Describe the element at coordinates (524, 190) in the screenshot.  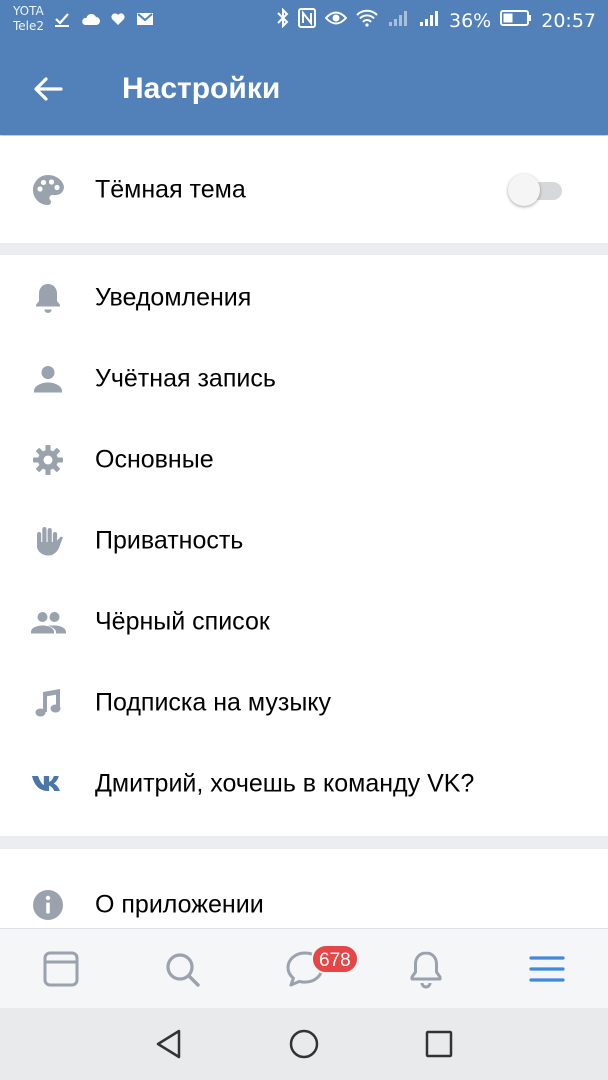
I see `toggle-knob` at that location.